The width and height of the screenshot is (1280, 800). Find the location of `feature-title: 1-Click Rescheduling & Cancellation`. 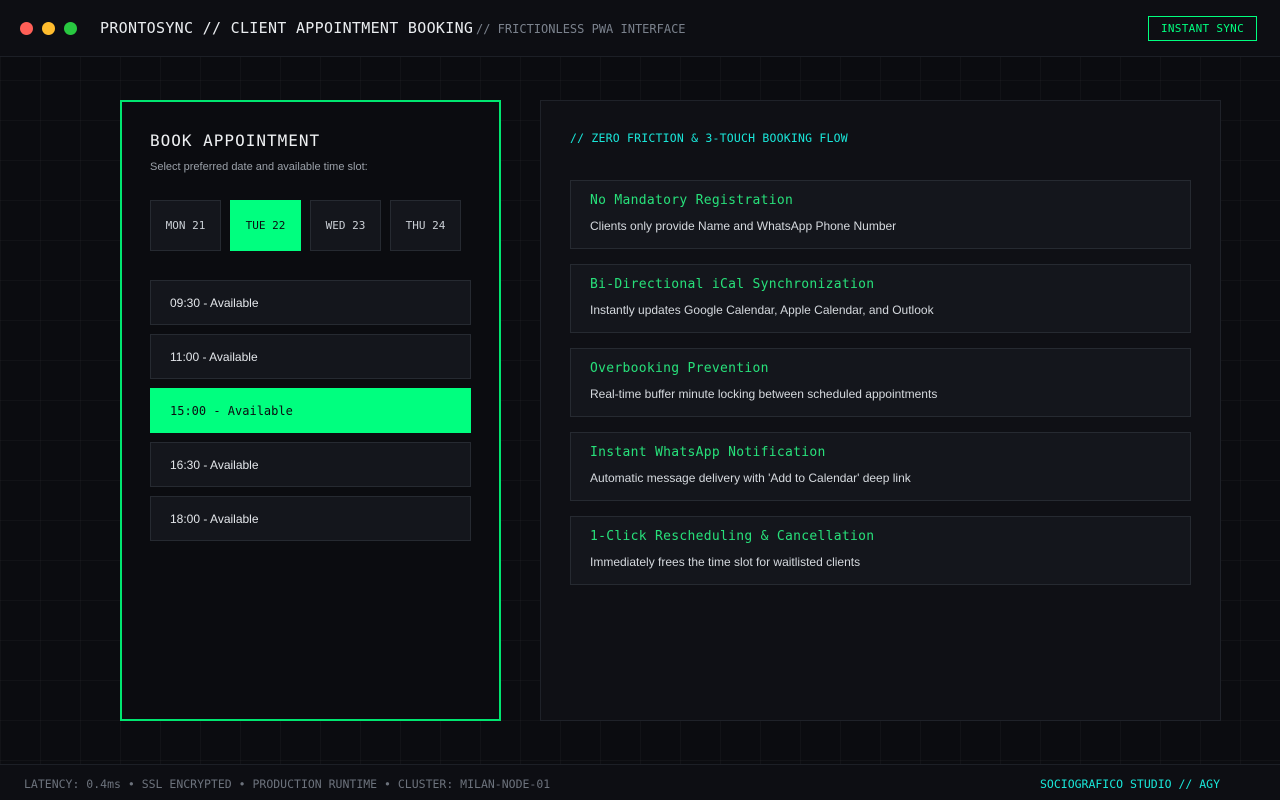

feature-title: 1-Click Rescheduling & Cancellation is located at coordinates (732, 536).